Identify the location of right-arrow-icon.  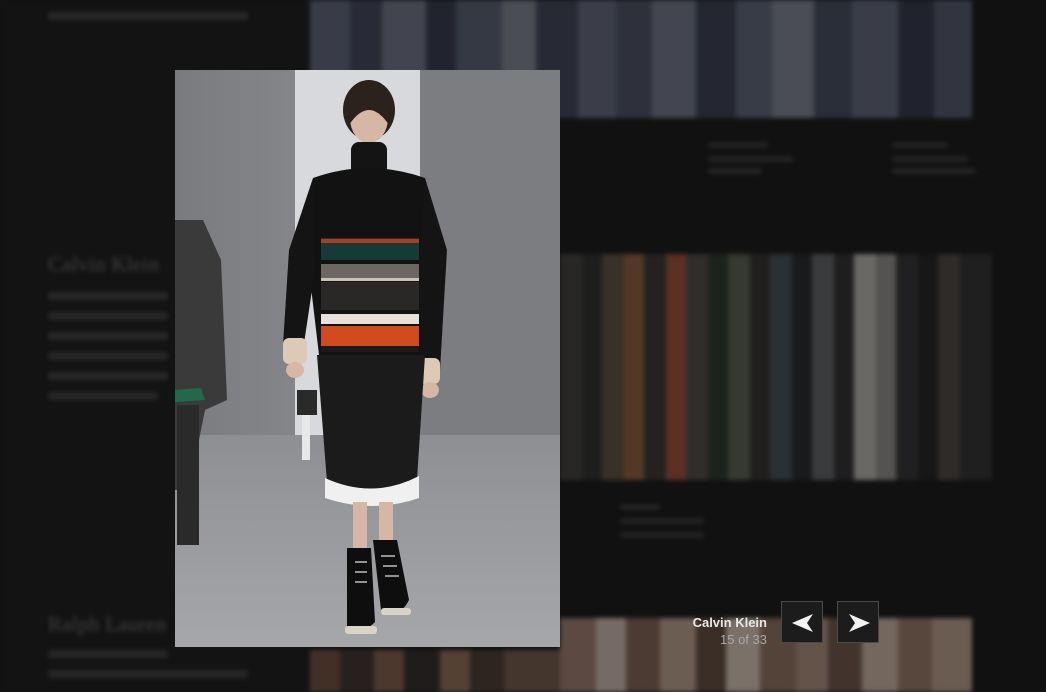
(859, 623).